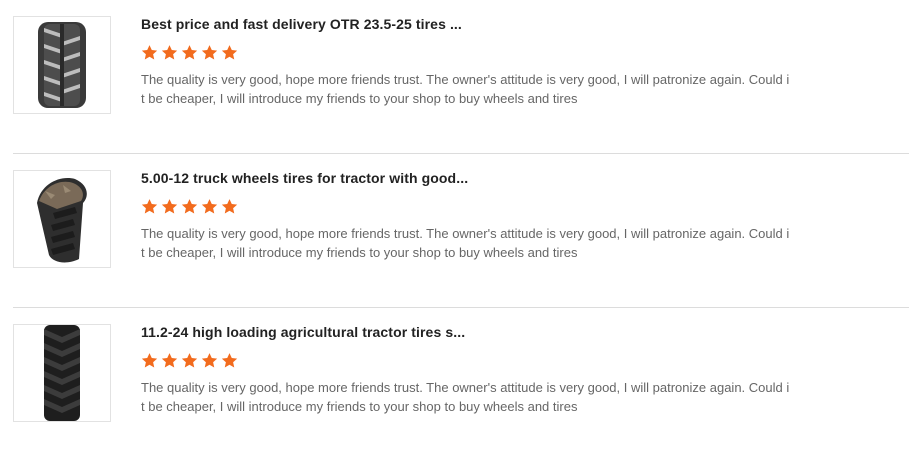 This screenshot has height=462, width=909. I want to click on agricultural-tire-image, so click(62, 373).